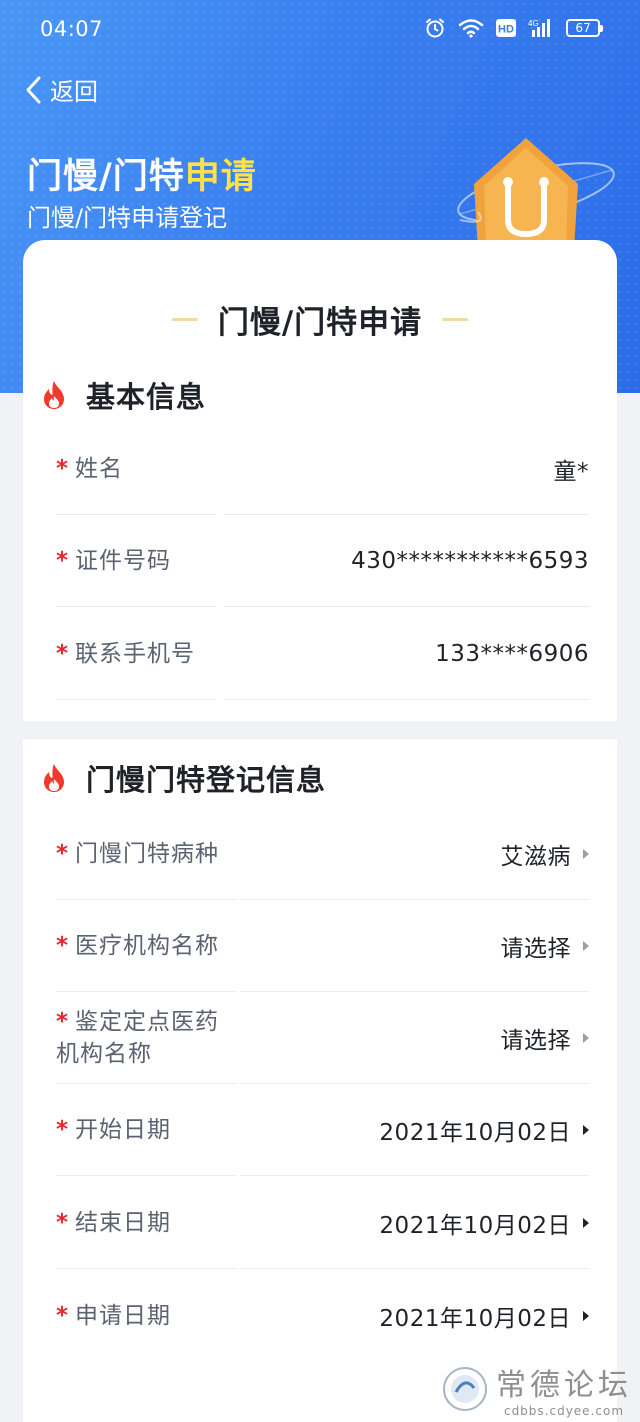 This screenshot has height=1422, width=640. I want to click on field-label: * 开始日期, so click(113, 1130).